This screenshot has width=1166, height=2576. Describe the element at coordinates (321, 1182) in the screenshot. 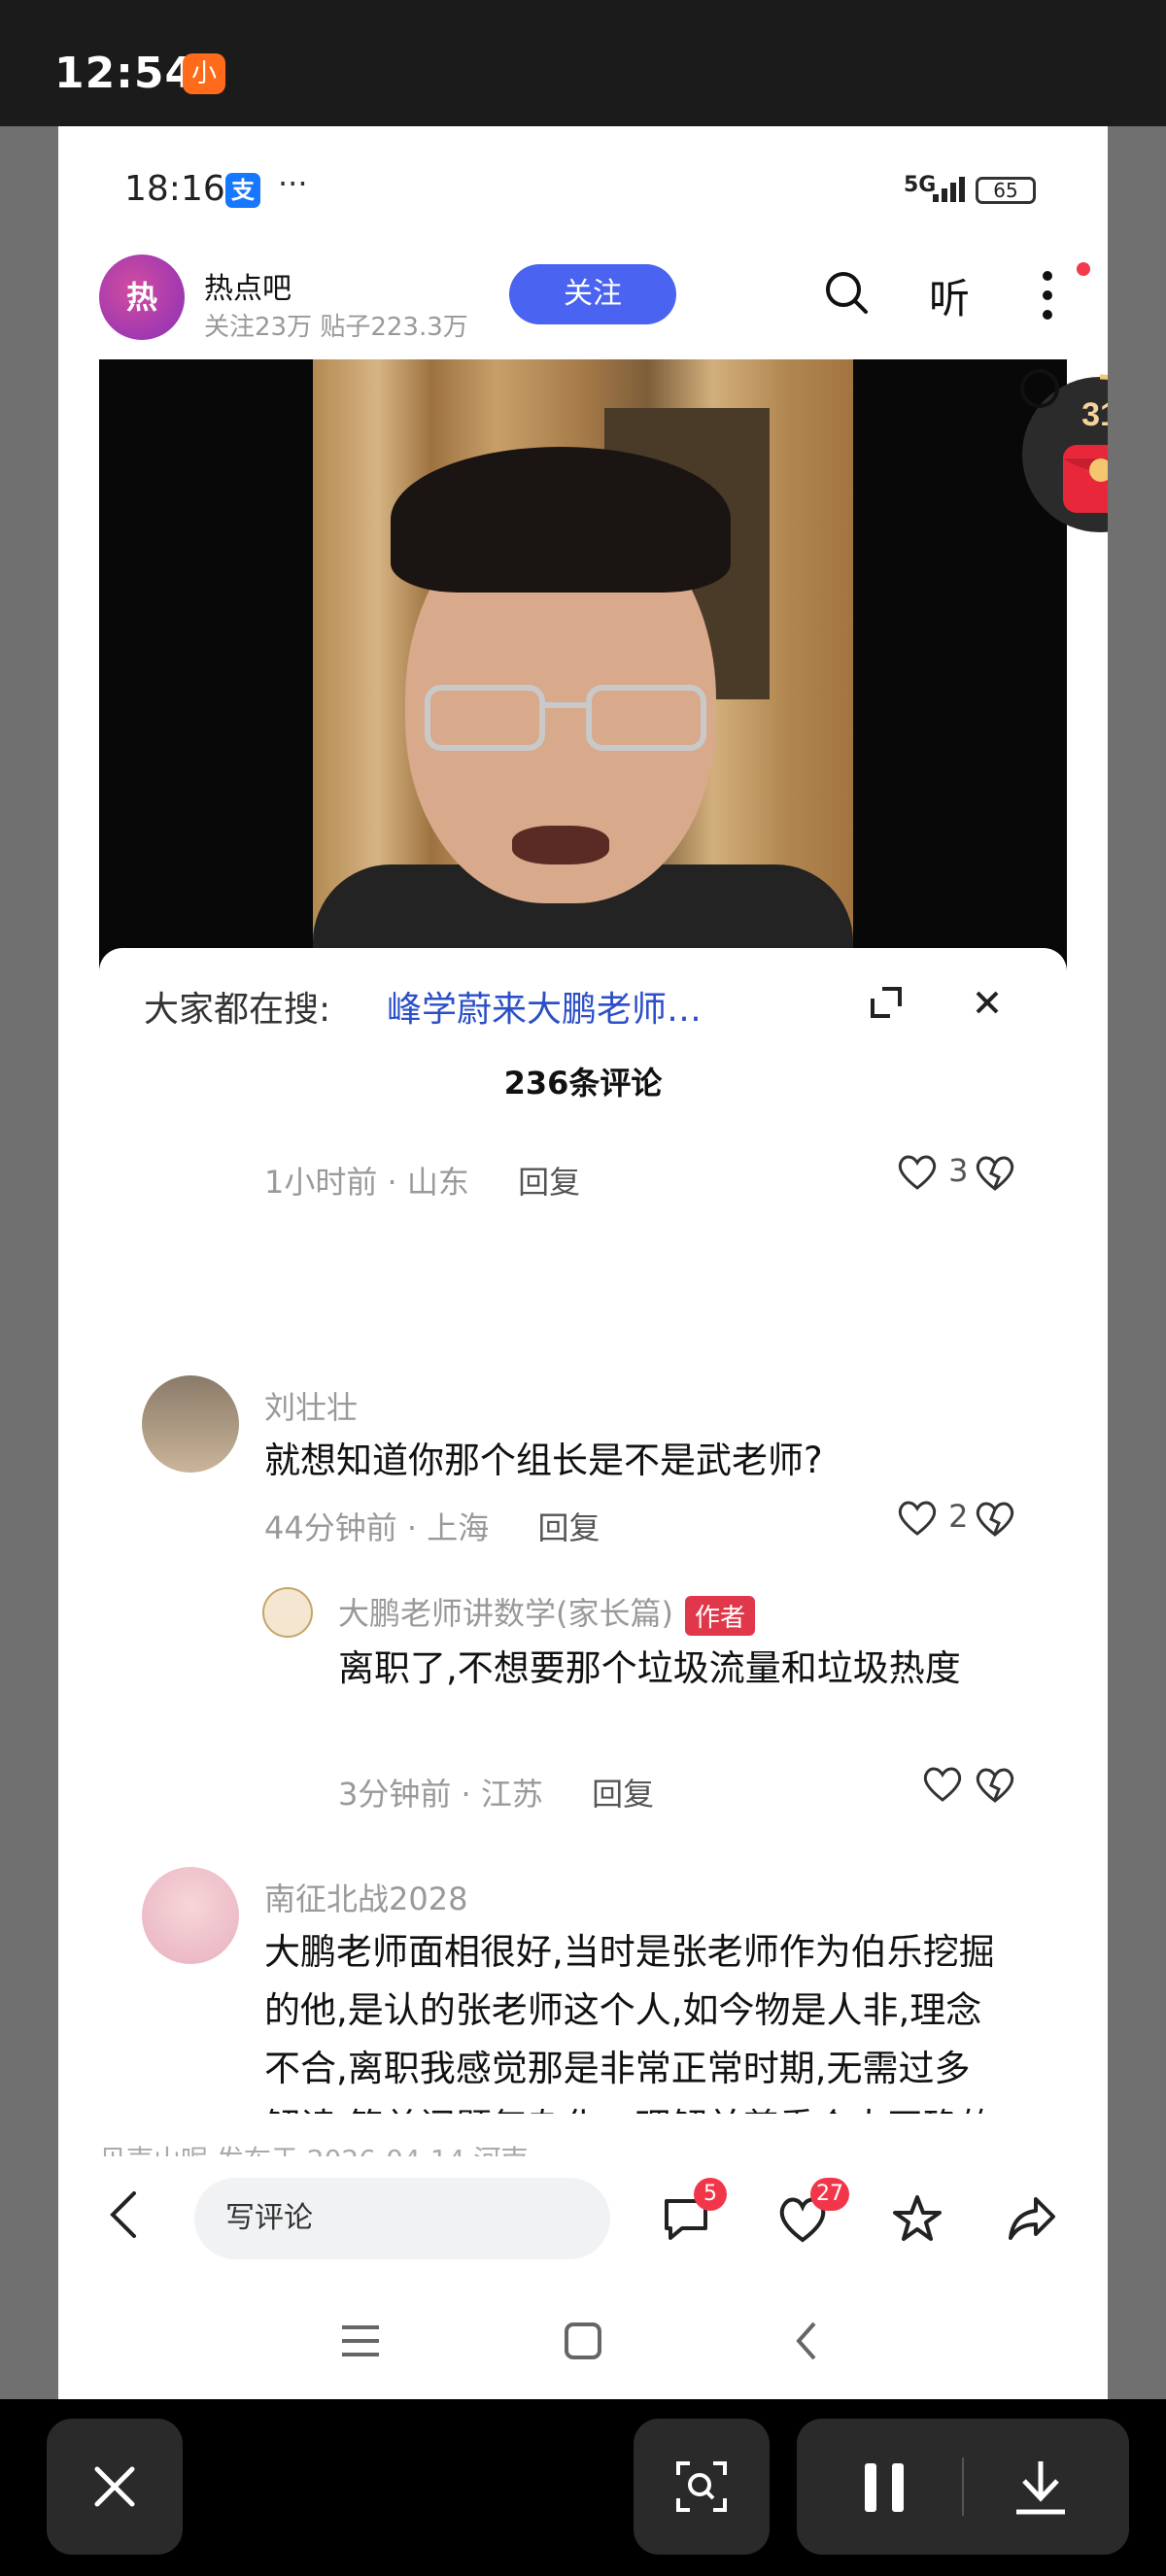

I see `comment-time: 1小时前` at that location.